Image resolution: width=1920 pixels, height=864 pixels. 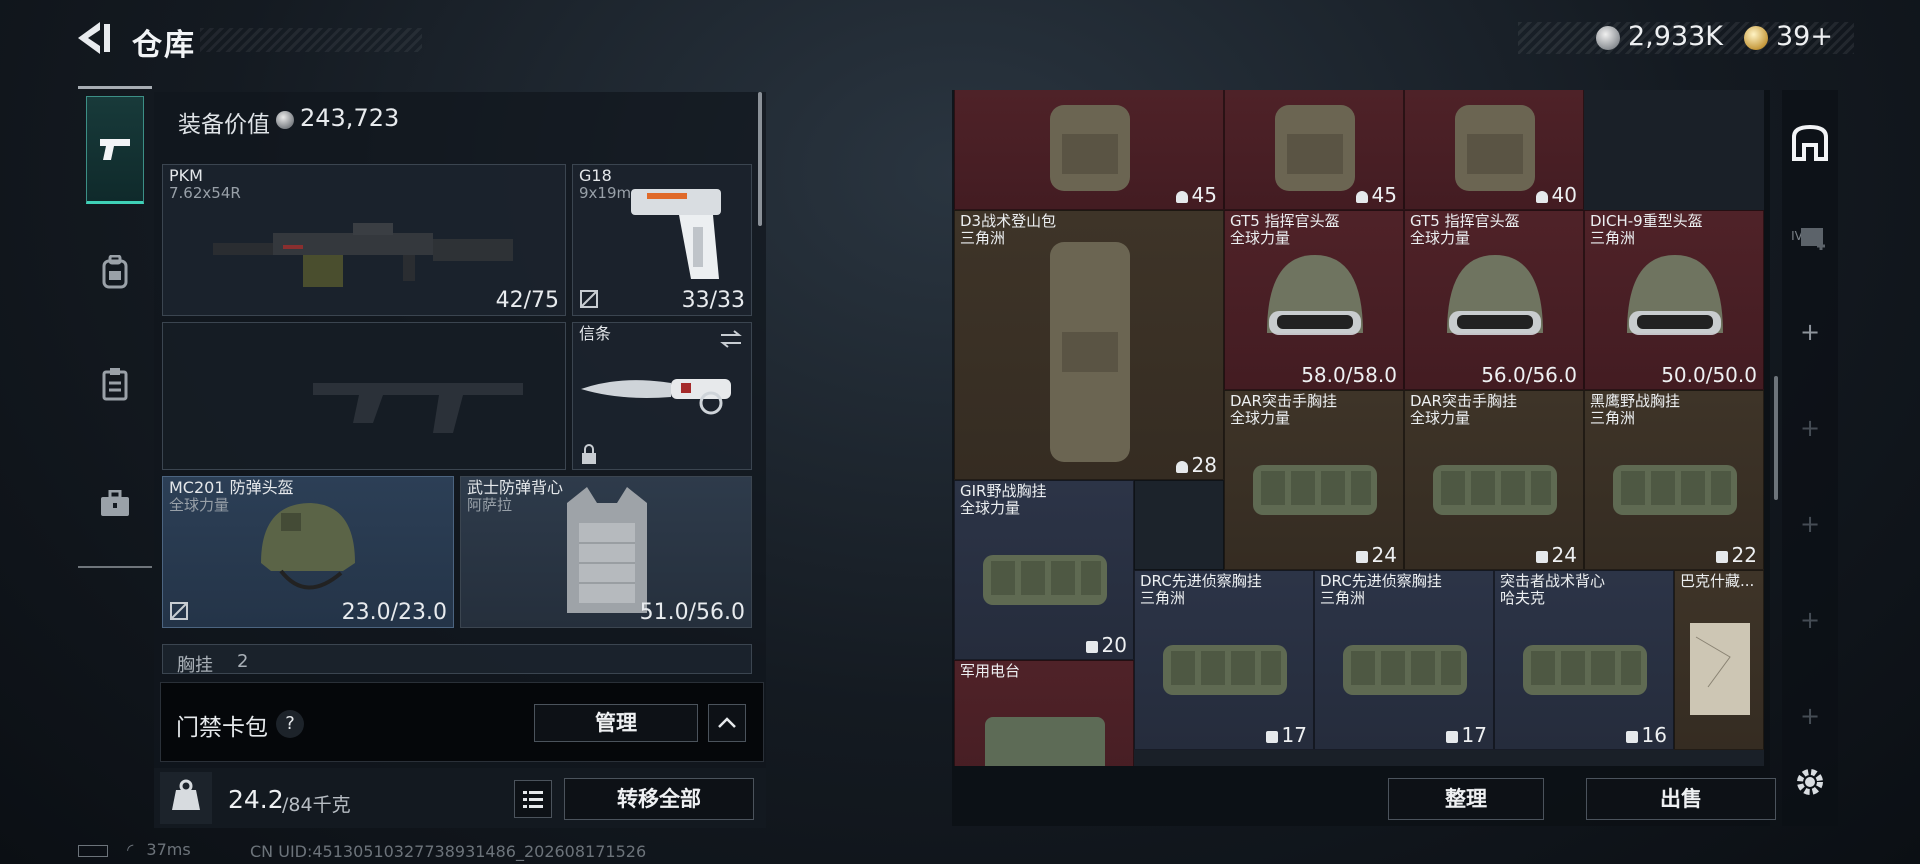 I want to click on keycard-label: 门禁卡包, so click(x=222, y=728).